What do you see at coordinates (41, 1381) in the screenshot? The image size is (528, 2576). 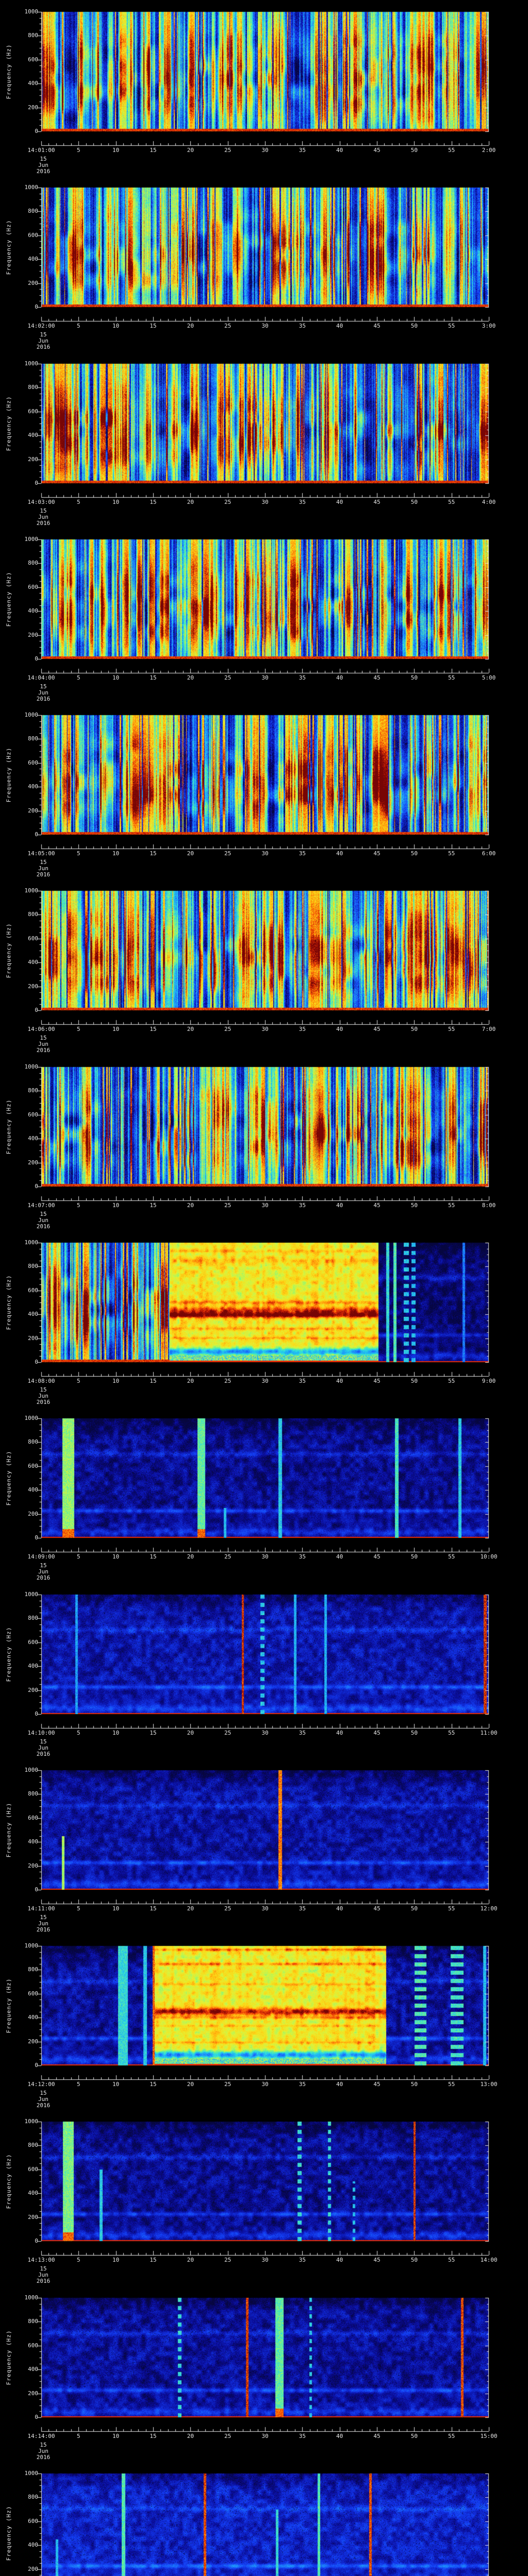 I see `x-start-time-label: 14:08:00` at bounding box center [41, 1381].